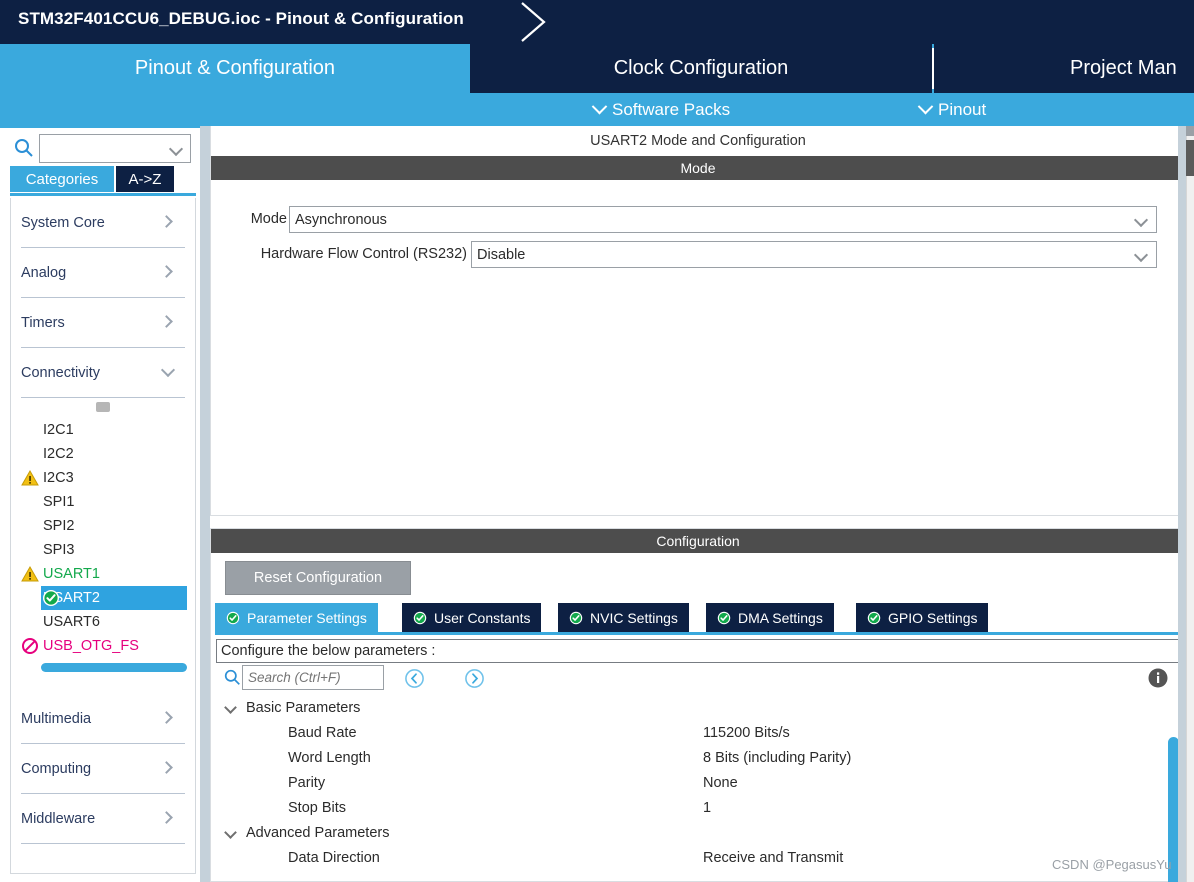  What do you see at coordinates (1190, 131) in the screenshot?
I see `window-scrollbar-cap` at bounding box center [1190, 131].